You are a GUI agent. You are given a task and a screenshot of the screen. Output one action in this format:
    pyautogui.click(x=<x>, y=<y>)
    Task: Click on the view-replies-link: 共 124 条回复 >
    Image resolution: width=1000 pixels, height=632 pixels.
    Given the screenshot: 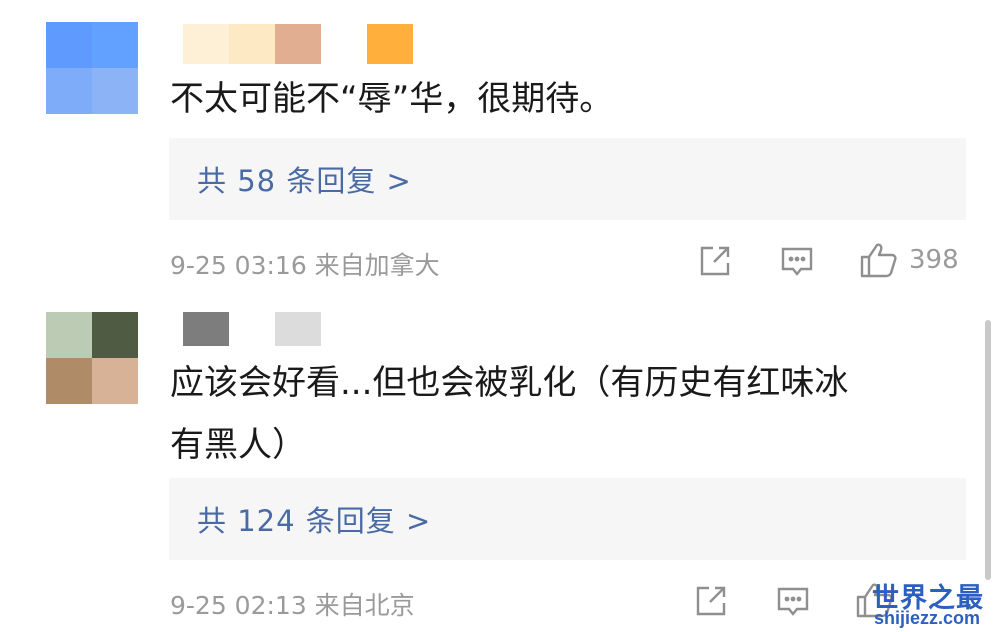 What is the action you would take?
    pyautogui.click(x=314, y=519)
    